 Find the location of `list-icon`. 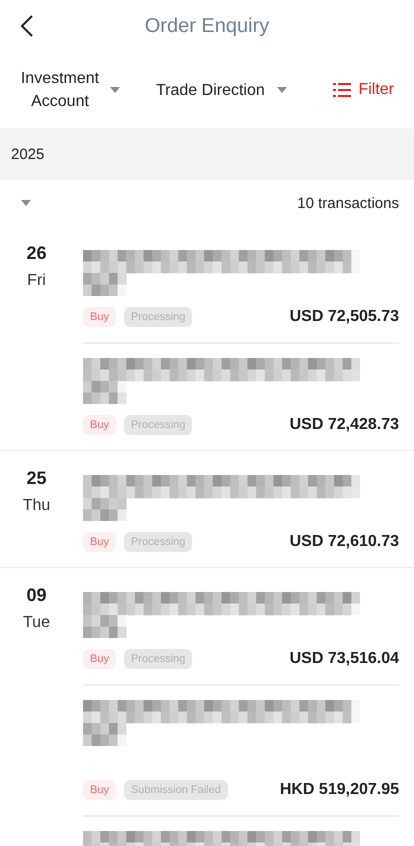

list-icon is located at coordinates (342, 90).